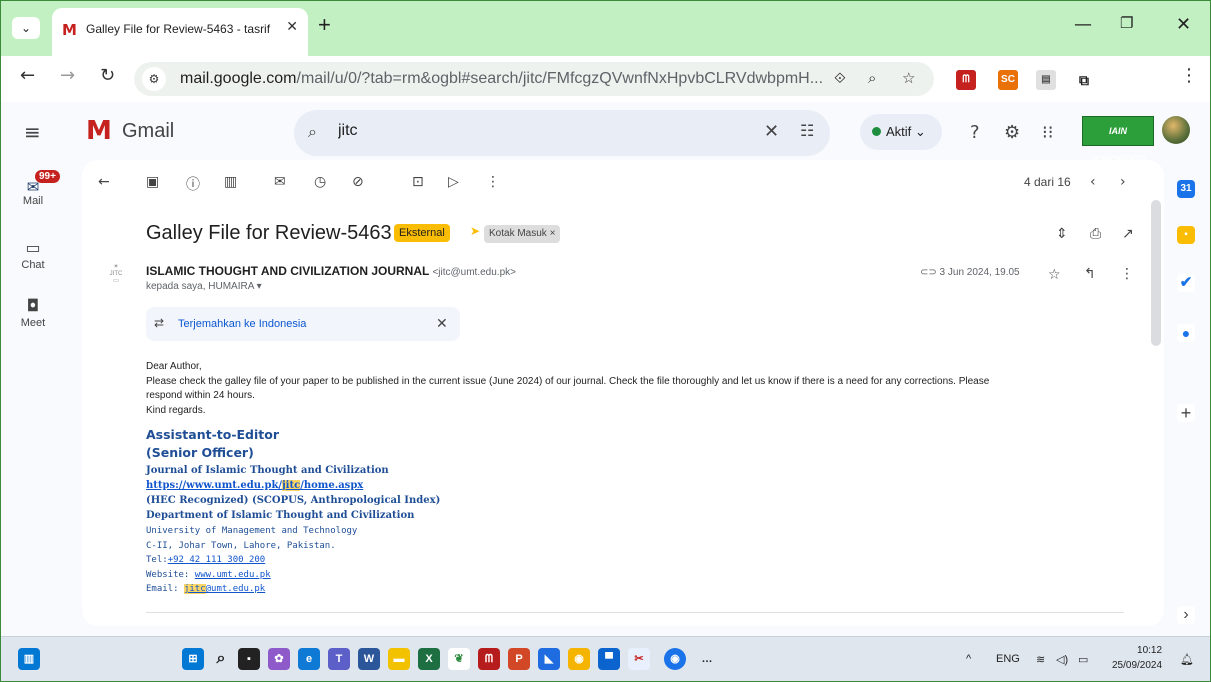 The height and width of the screenshot is (682, 1211). I want to click on windows-start-icon: ⊞, so click(193, 659).